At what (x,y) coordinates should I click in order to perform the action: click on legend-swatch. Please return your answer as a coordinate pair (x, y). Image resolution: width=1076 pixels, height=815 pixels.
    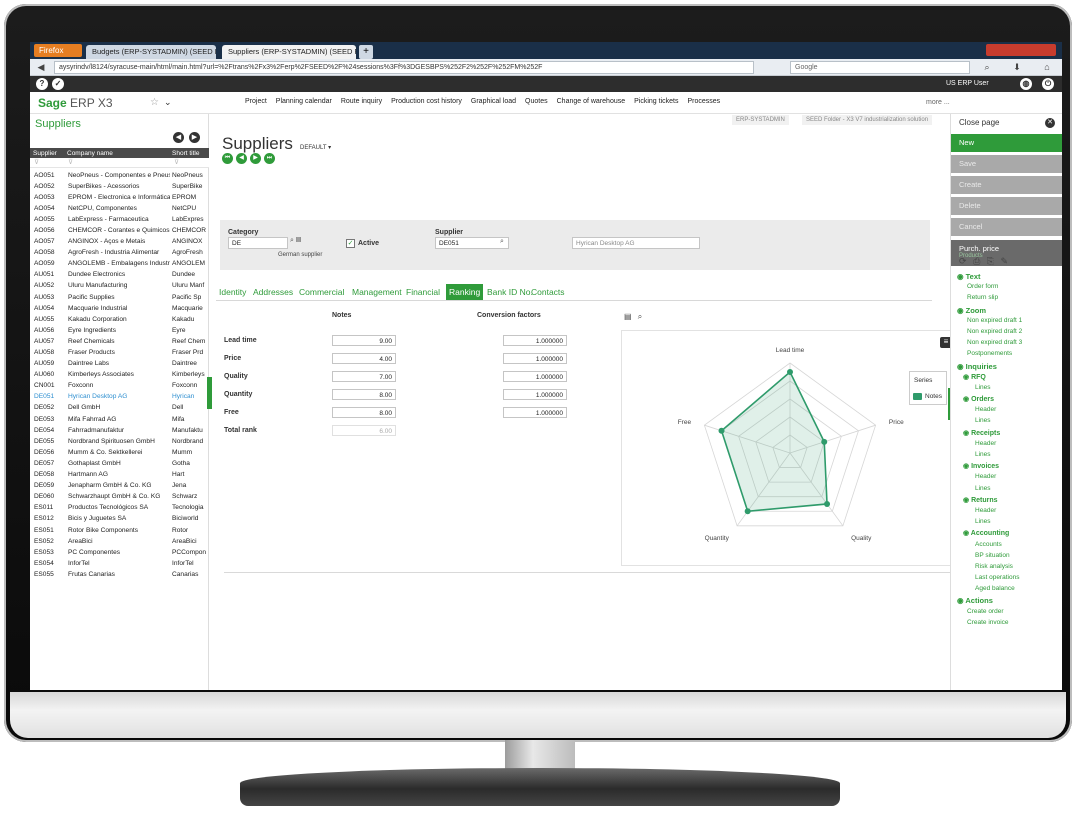
    Looking at the image, I should click on (917, 396).